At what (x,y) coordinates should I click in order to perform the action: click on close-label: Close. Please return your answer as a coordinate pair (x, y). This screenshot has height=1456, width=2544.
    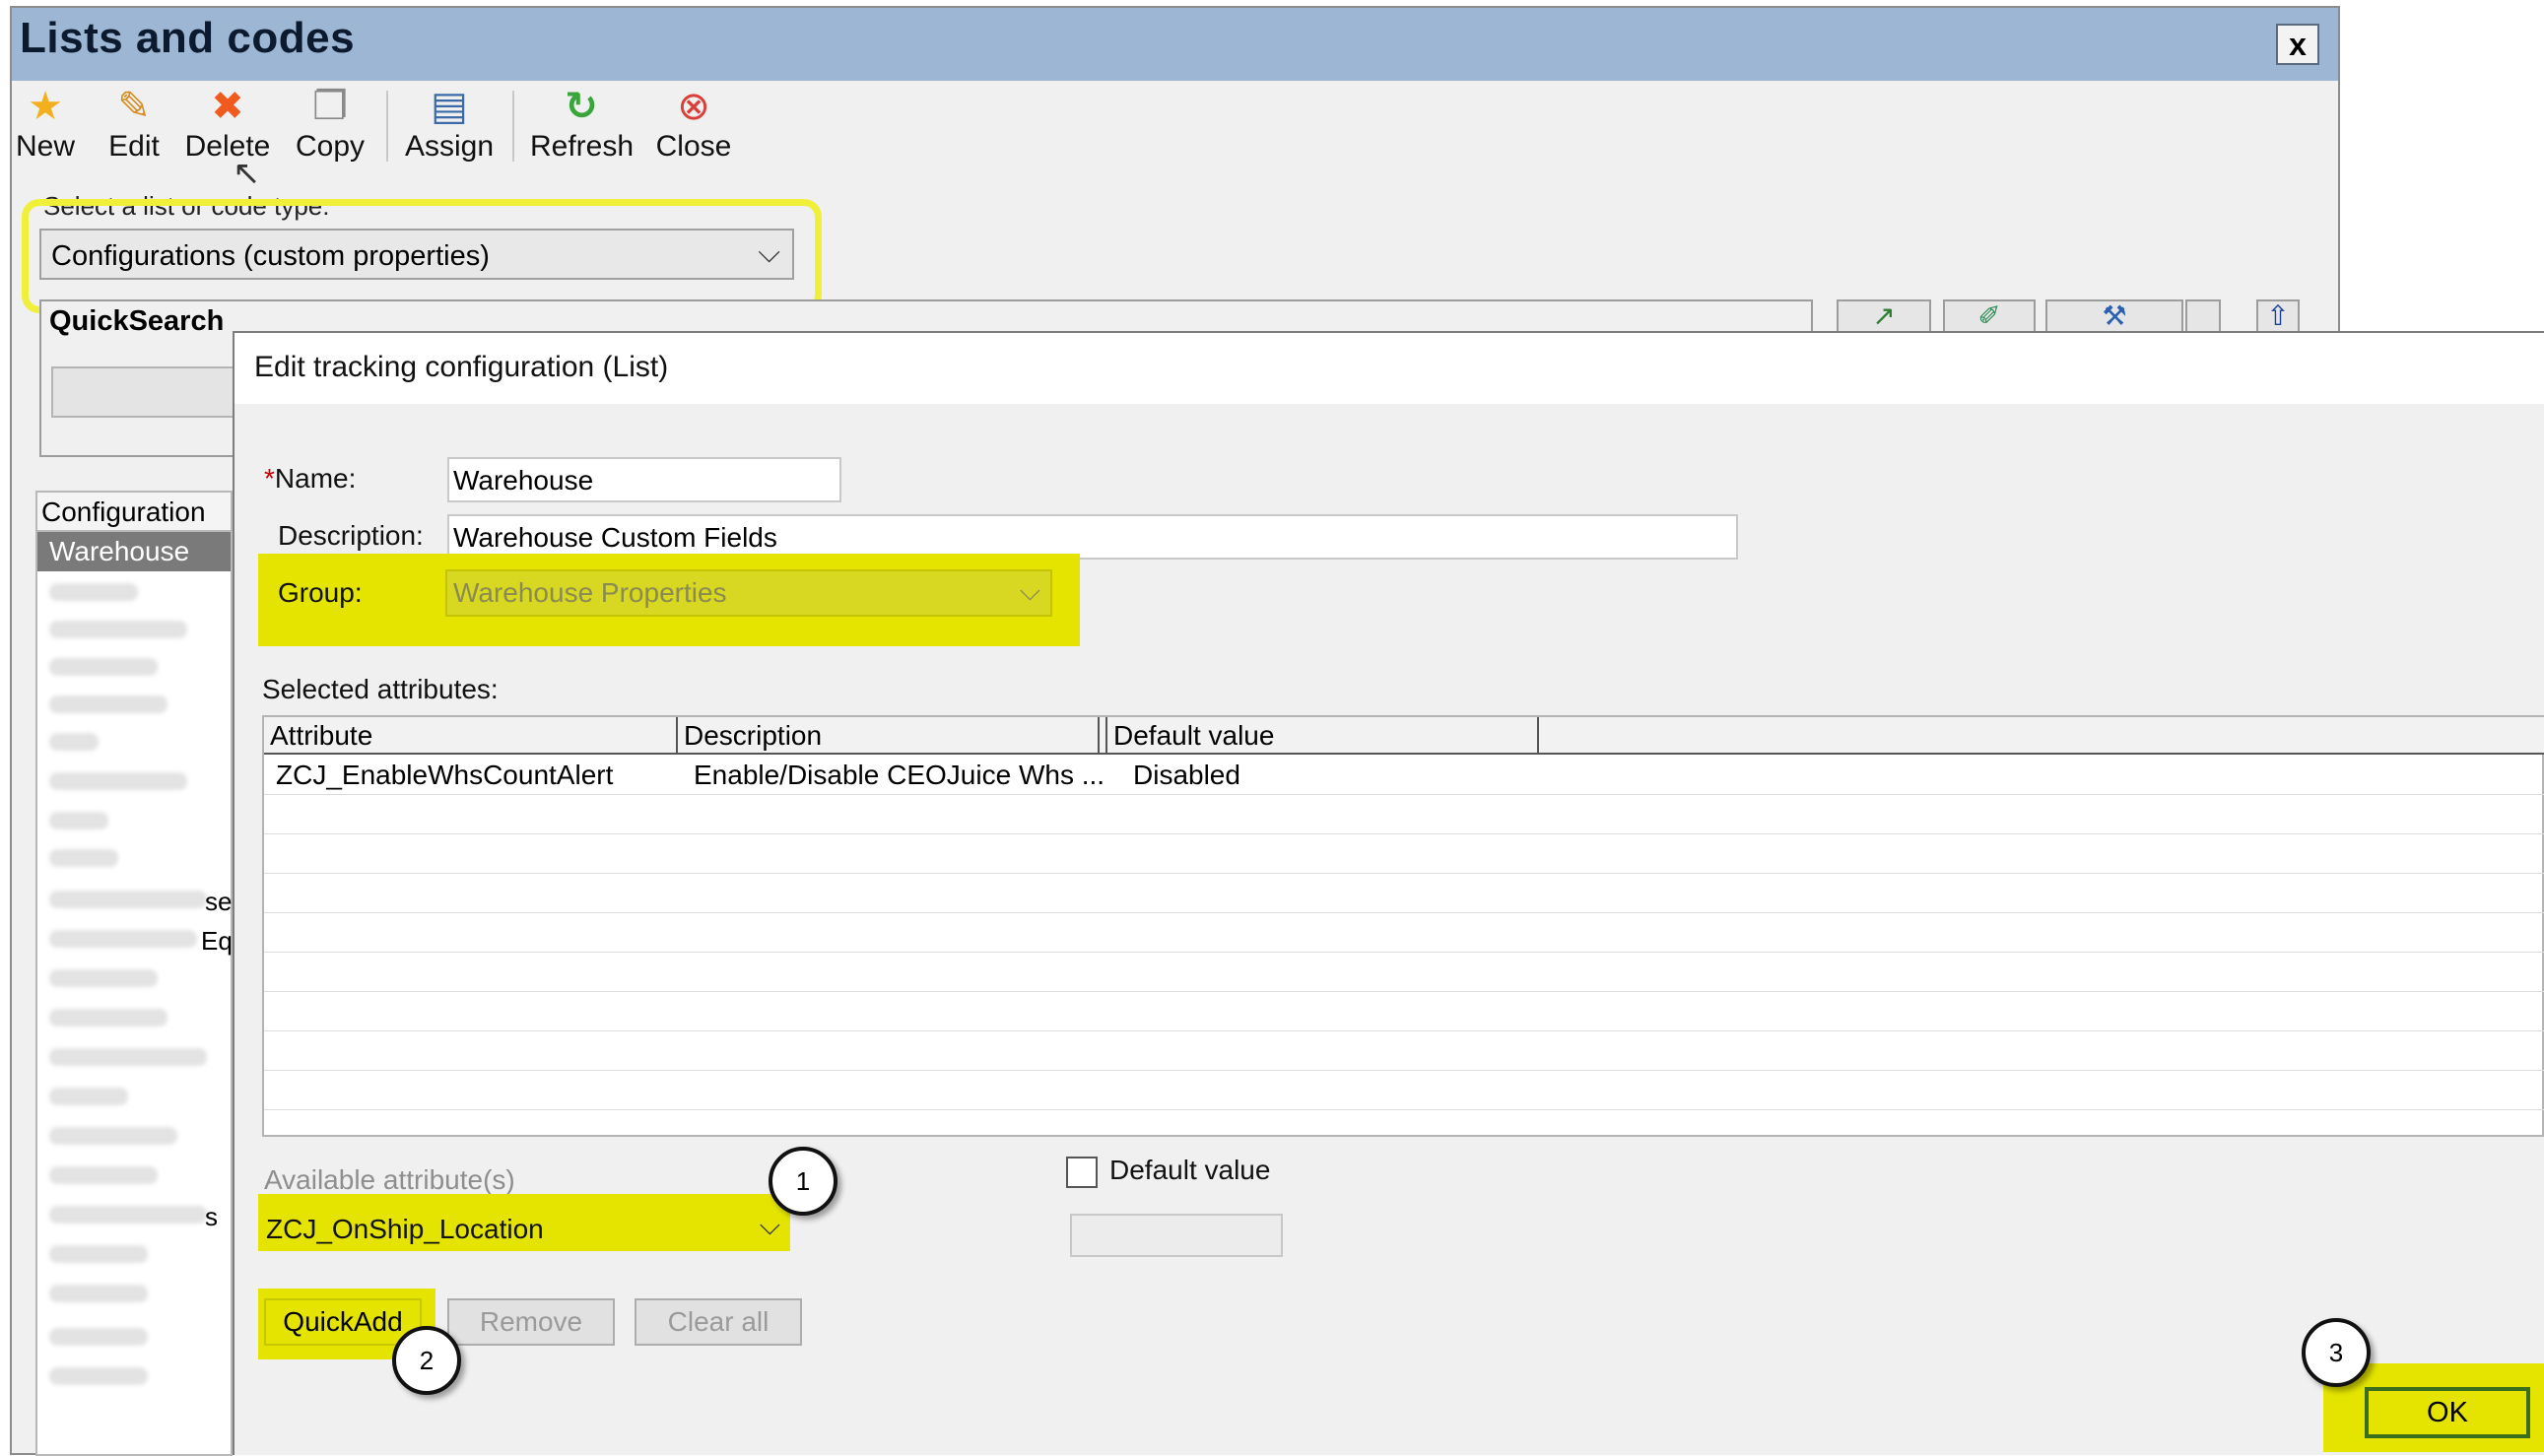
    Looking at the image, I should click on (693, 146).